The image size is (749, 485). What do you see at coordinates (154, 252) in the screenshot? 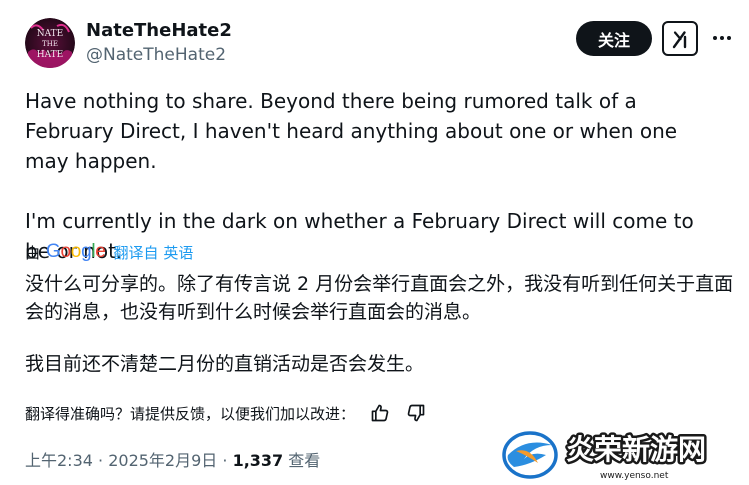
I see `translated-from-link: 翻译自 英语` at bounding box center [154, 252].